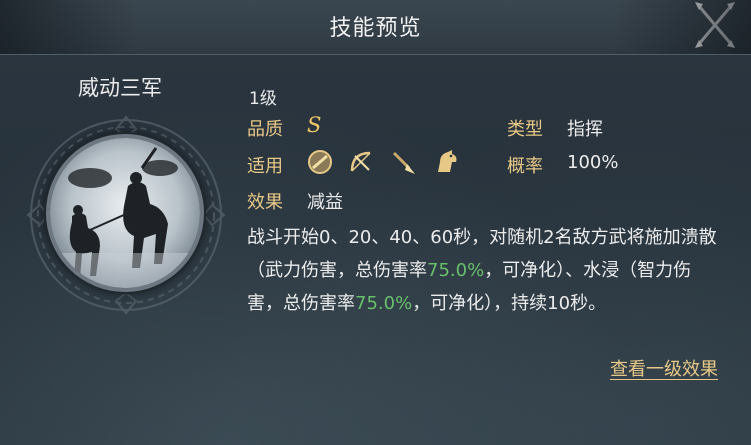 The height and width of the screenshot is (445, 751). I want to click on view-level1-effect-link: 查看一级效果, so click(664, 368).